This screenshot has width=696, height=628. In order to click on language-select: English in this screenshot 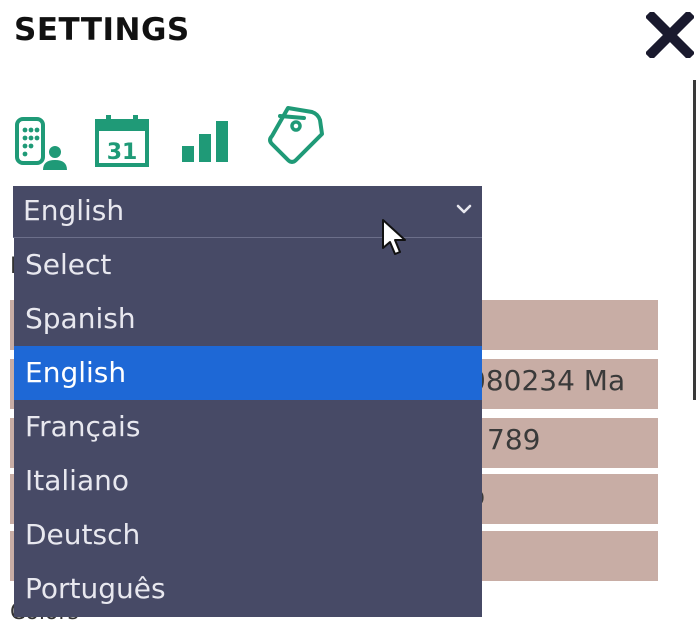, I will do `click(247, 212)`.